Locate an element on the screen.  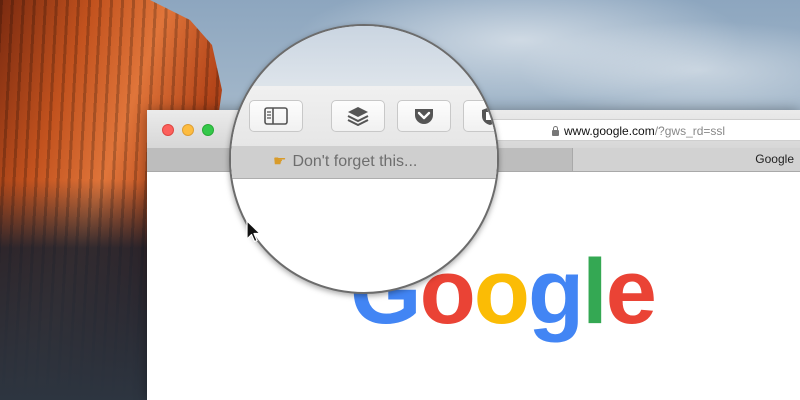
layers-button is located at coordinates (358, 116).